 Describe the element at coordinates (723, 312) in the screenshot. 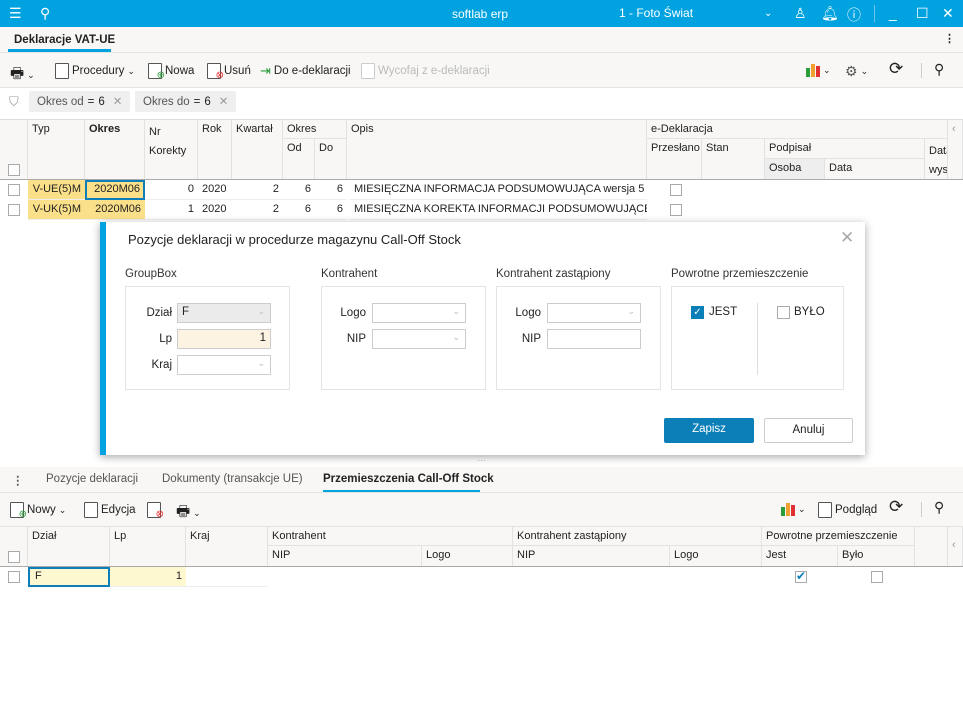

I see `jest-label: JEST` at that location.